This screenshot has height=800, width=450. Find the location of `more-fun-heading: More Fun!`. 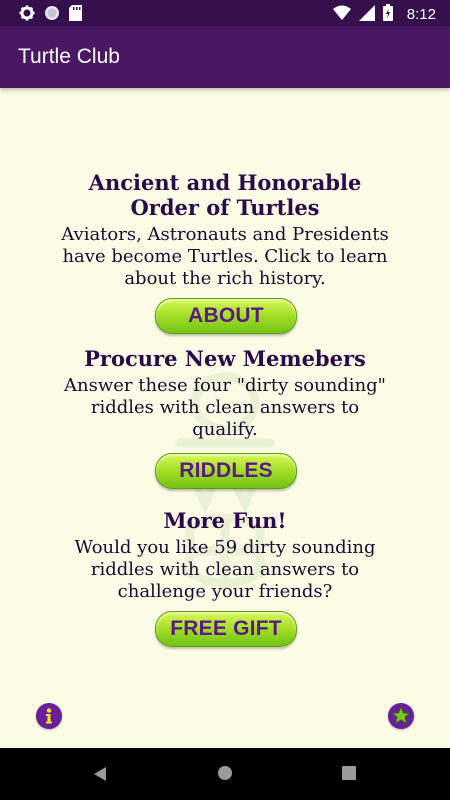

more-fun-heading: More Fun! is located at coordinates (225, 520).